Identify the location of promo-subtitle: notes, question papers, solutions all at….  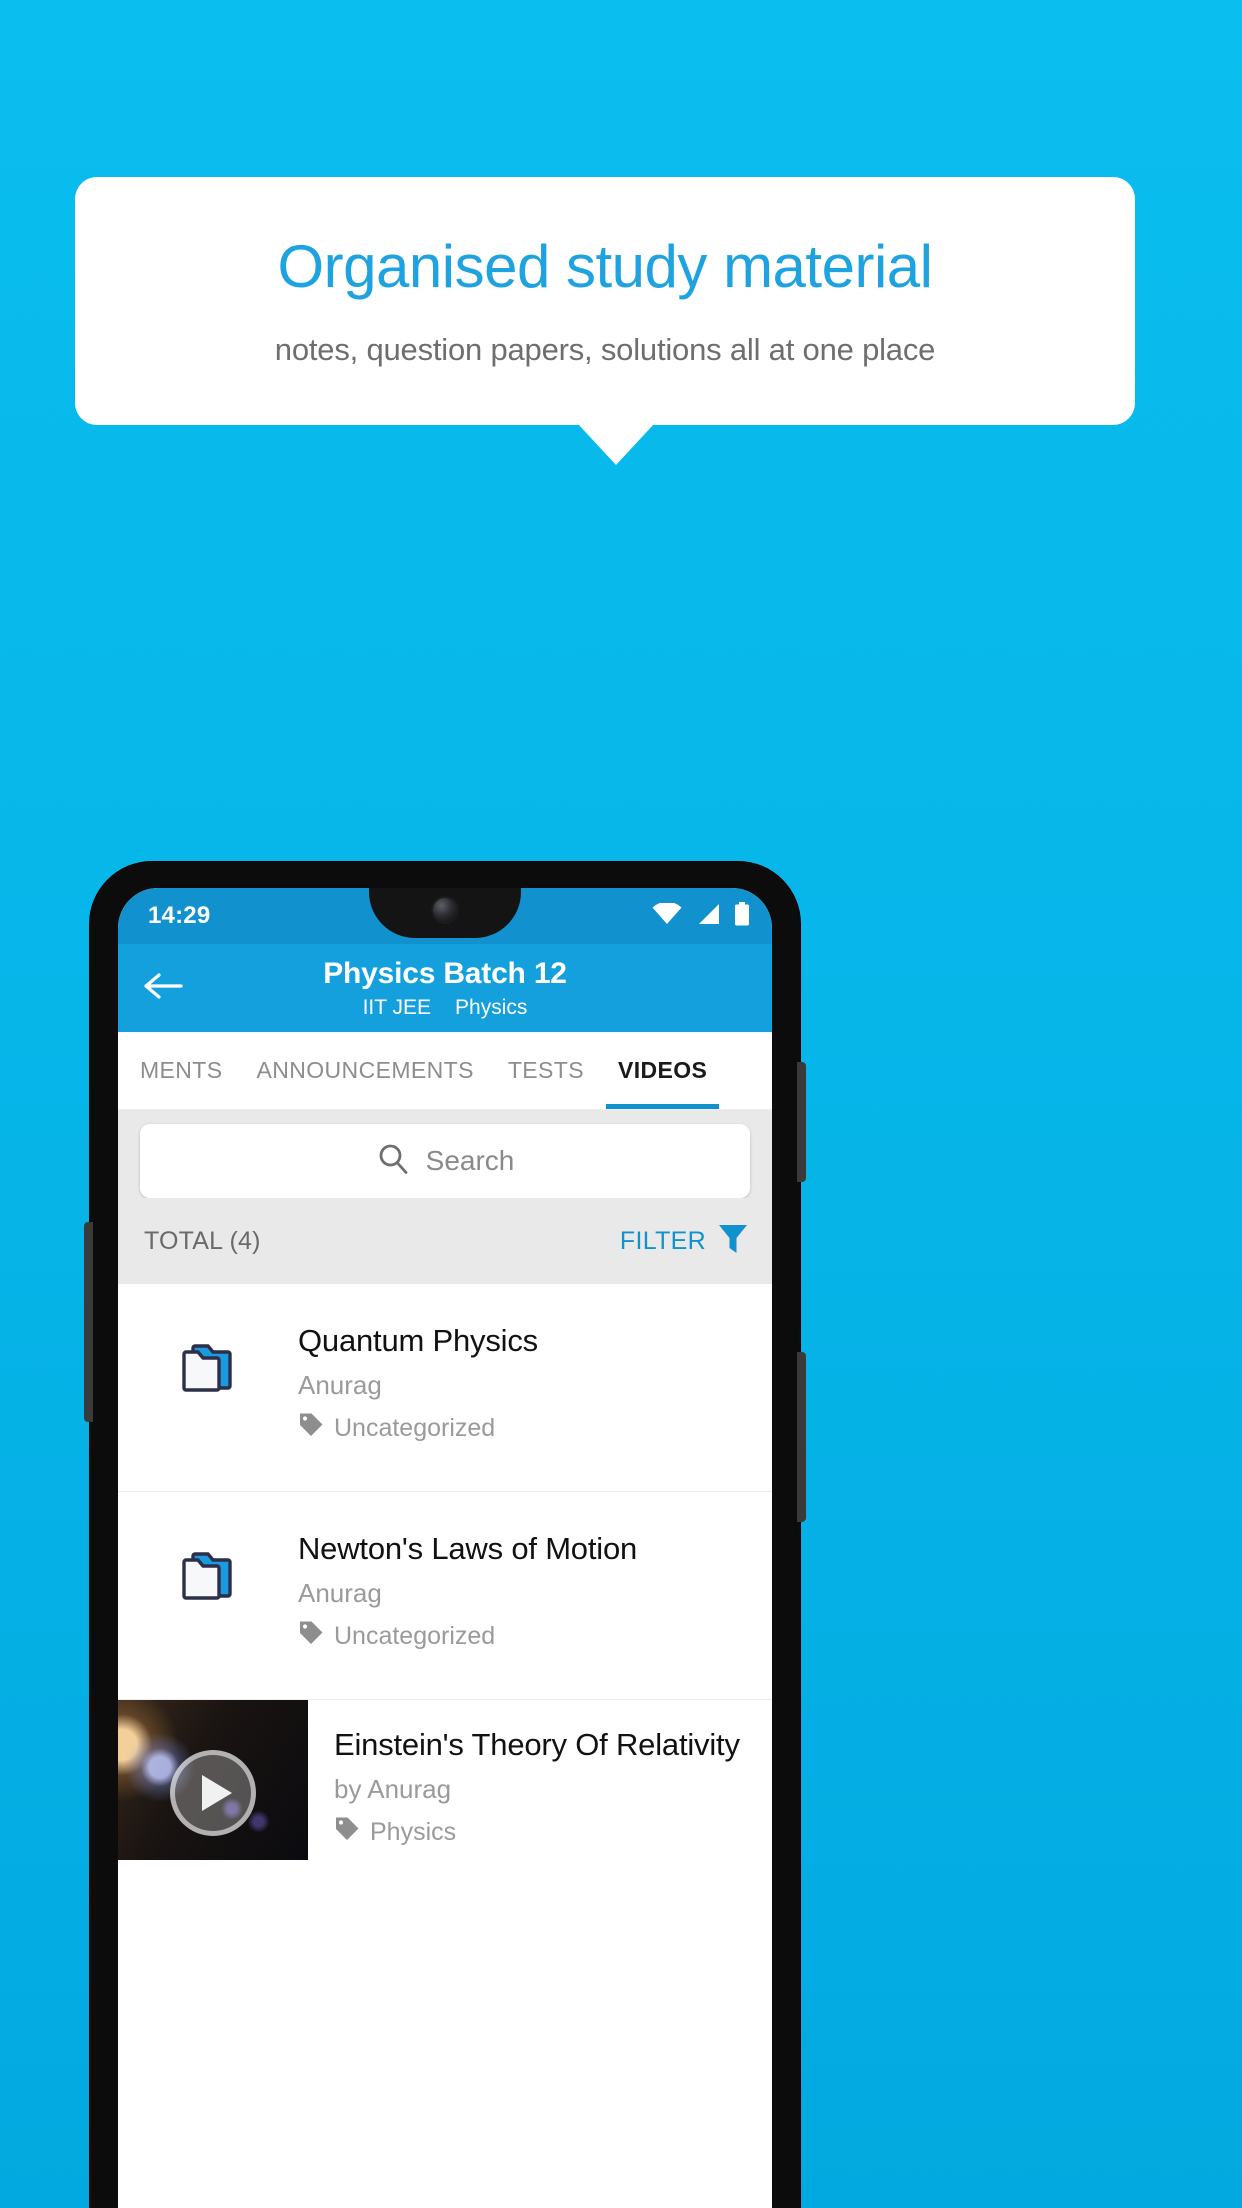
(605, 349).